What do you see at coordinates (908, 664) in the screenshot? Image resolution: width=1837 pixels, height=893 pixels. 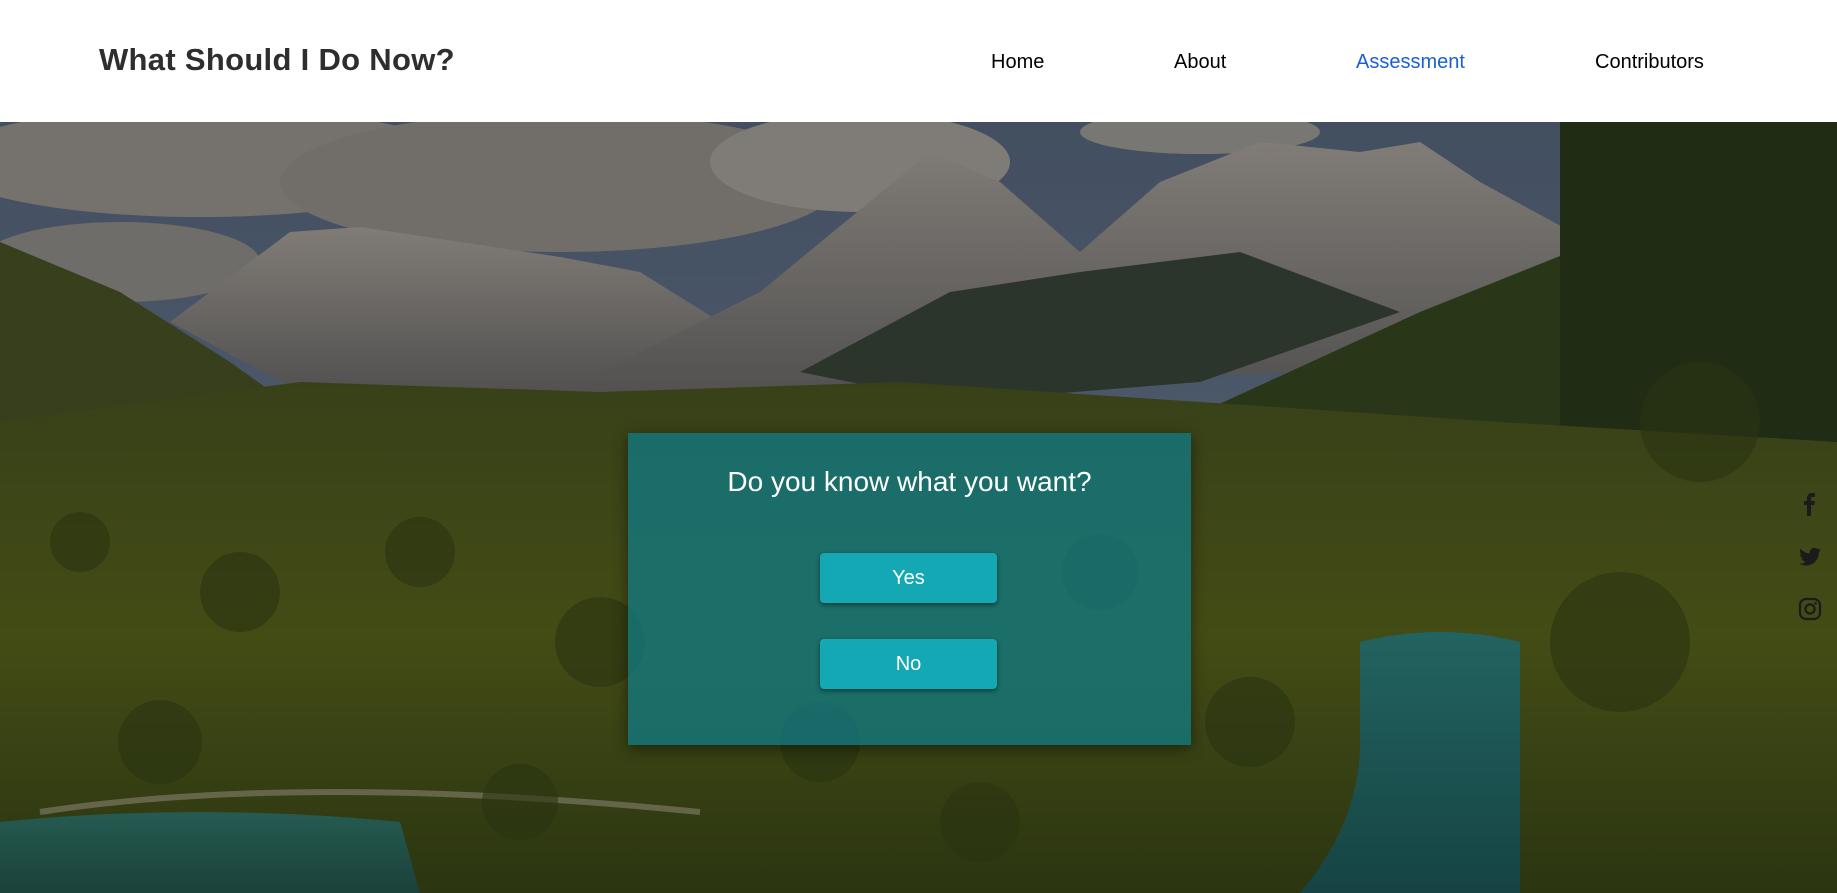 I see `no-button: No` at bounding box center [908, 664].